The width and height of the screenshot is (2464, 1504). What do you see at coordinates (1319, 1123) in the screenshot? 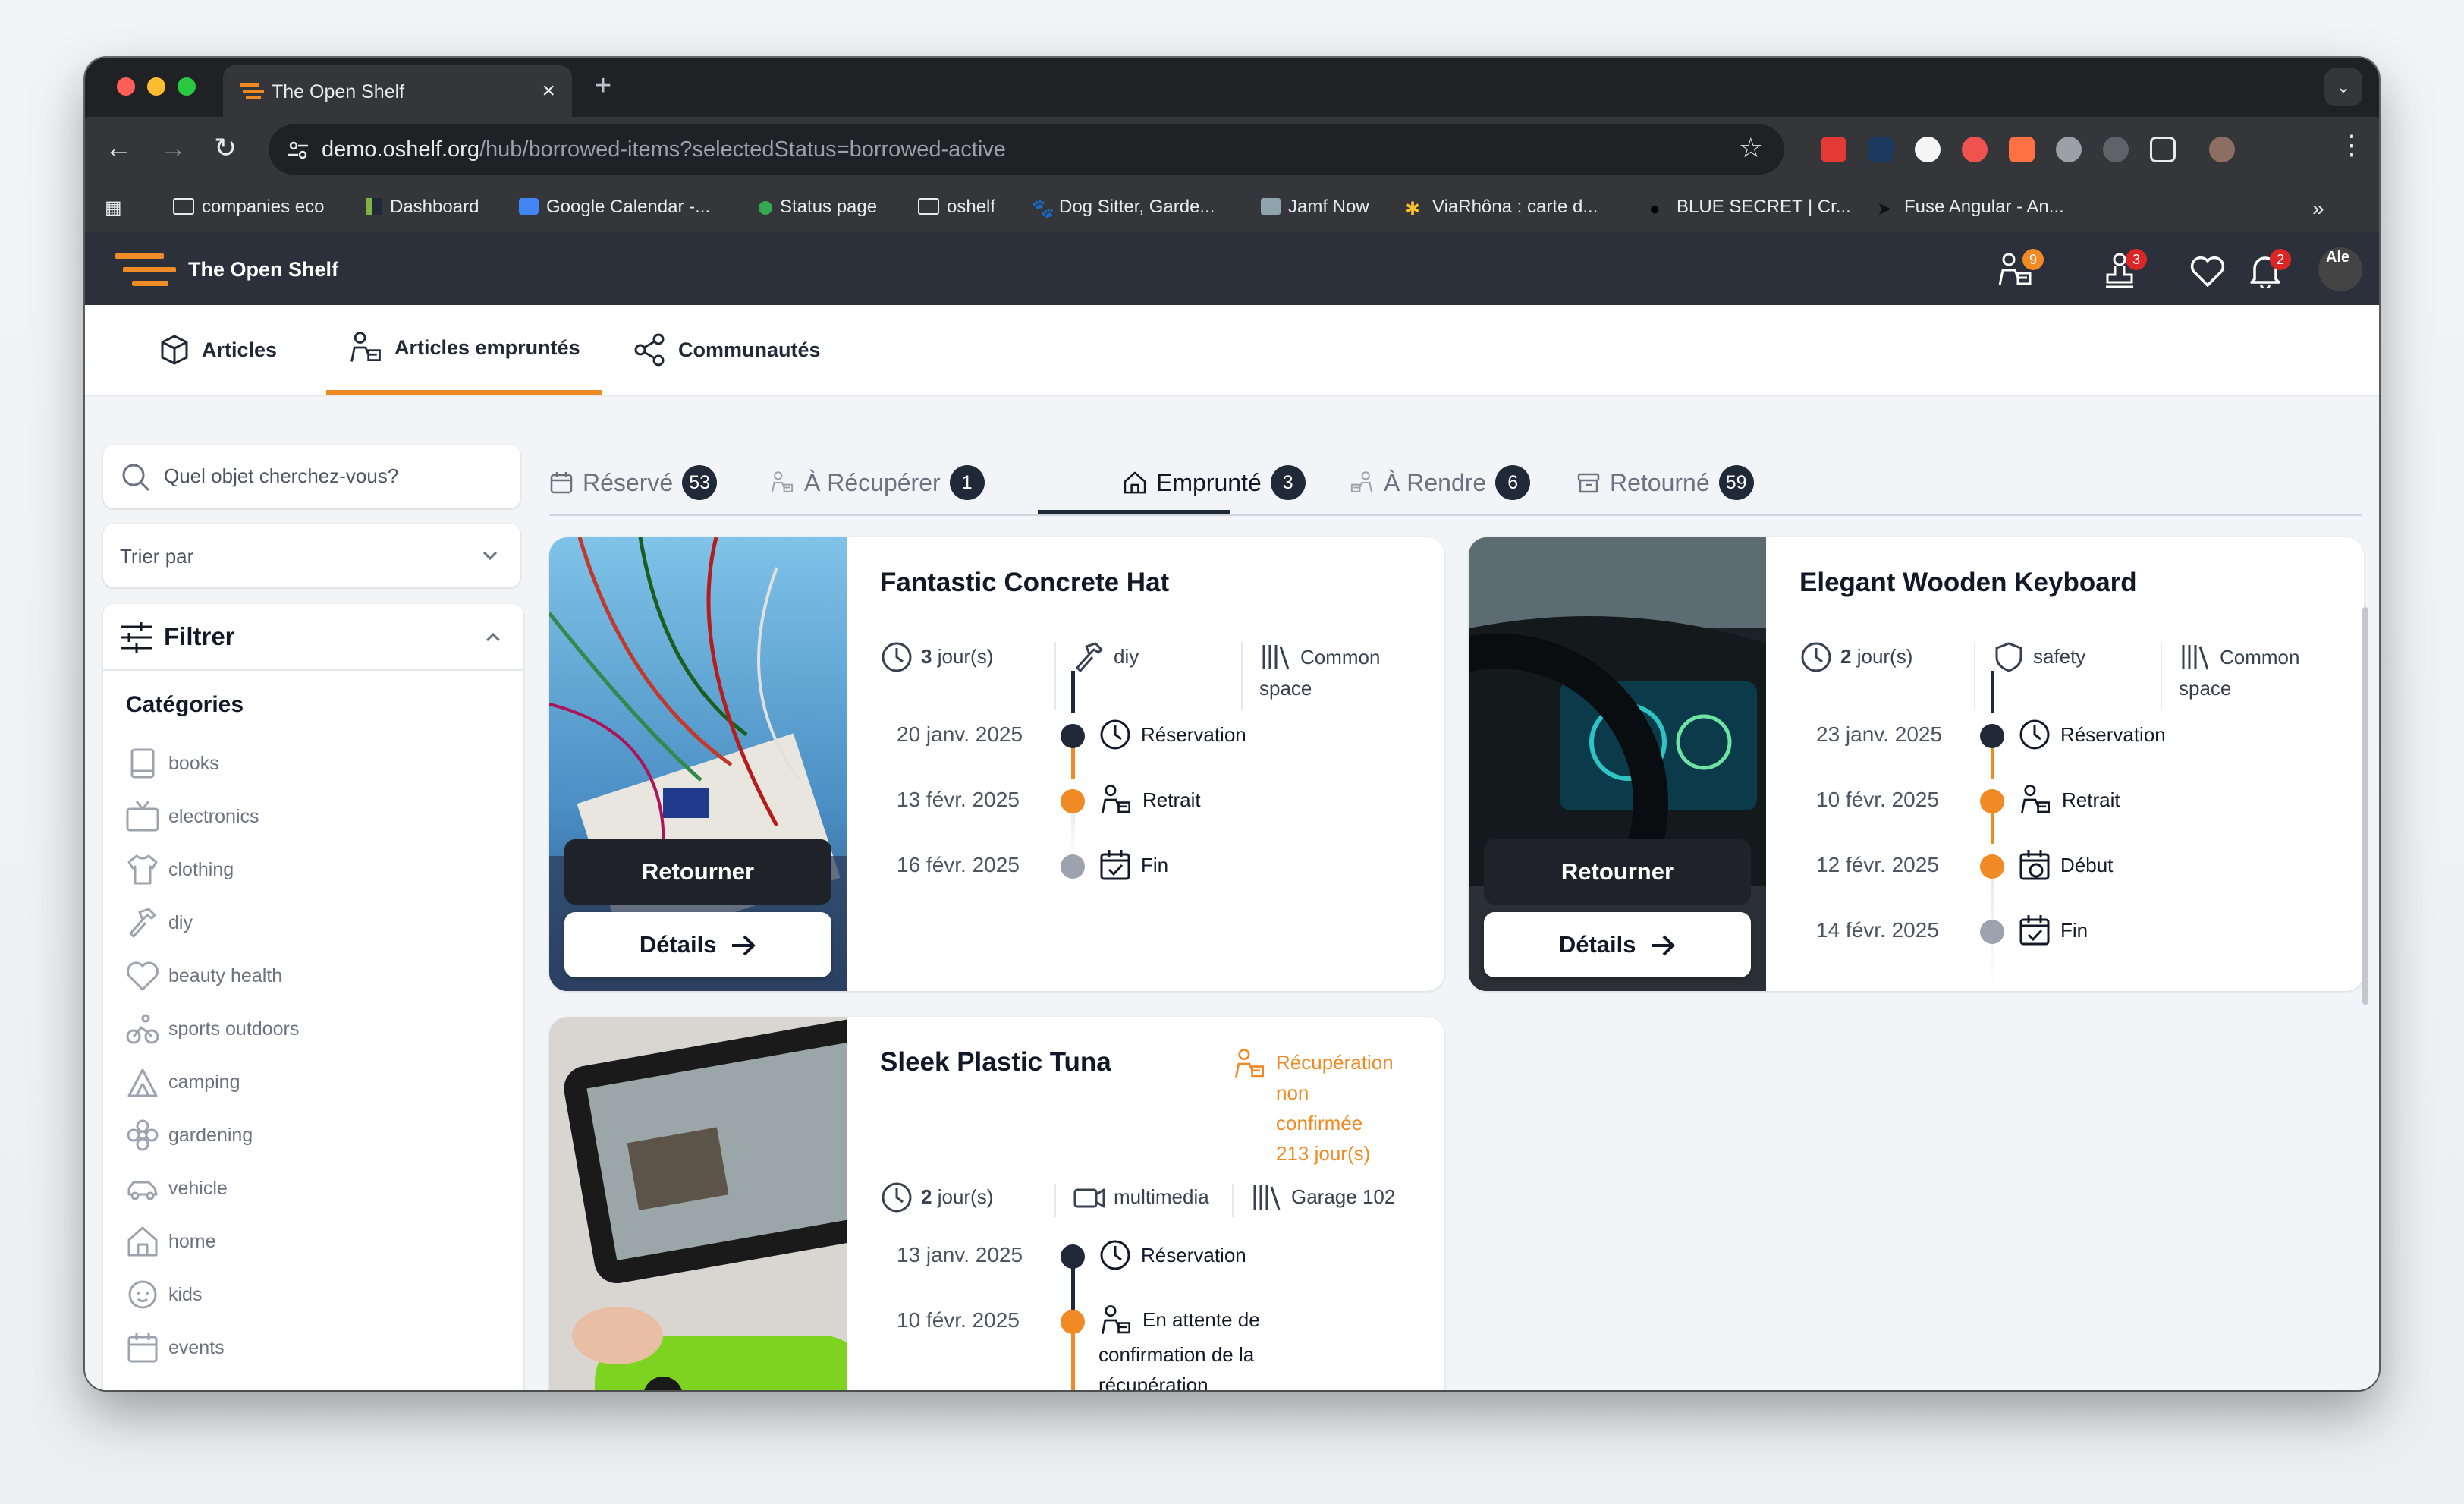
I see `warning-line: confirmée` at bounding box center [1319, 1123].